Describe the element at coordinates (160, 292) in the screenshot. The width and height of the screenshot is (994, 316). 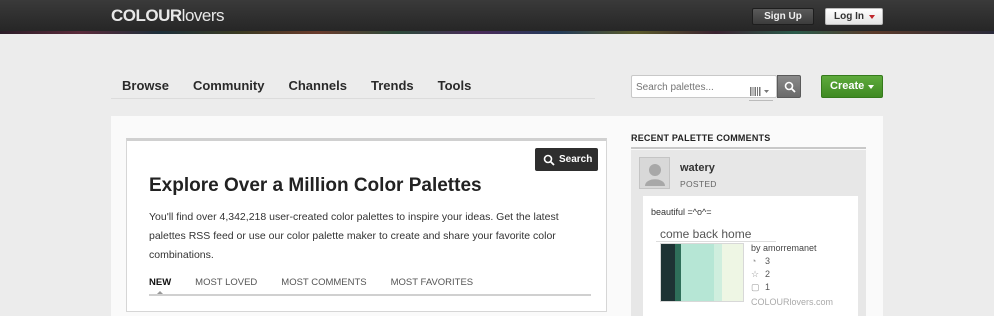
I see `active-tab-marker` at that location.